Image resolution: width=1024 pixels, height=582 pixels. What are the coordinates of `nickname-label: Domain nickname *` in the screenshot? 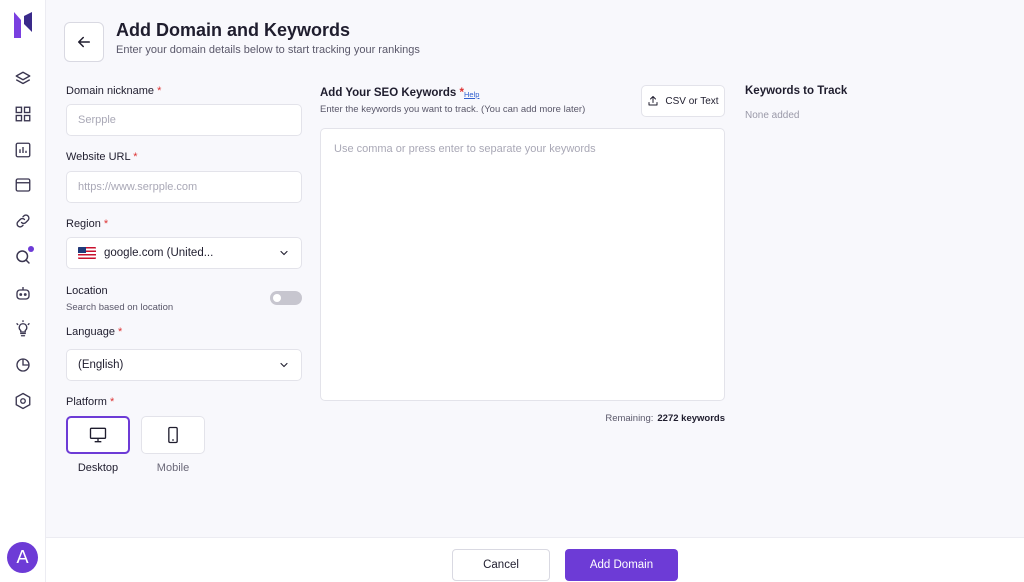 It's located at (113, 91).